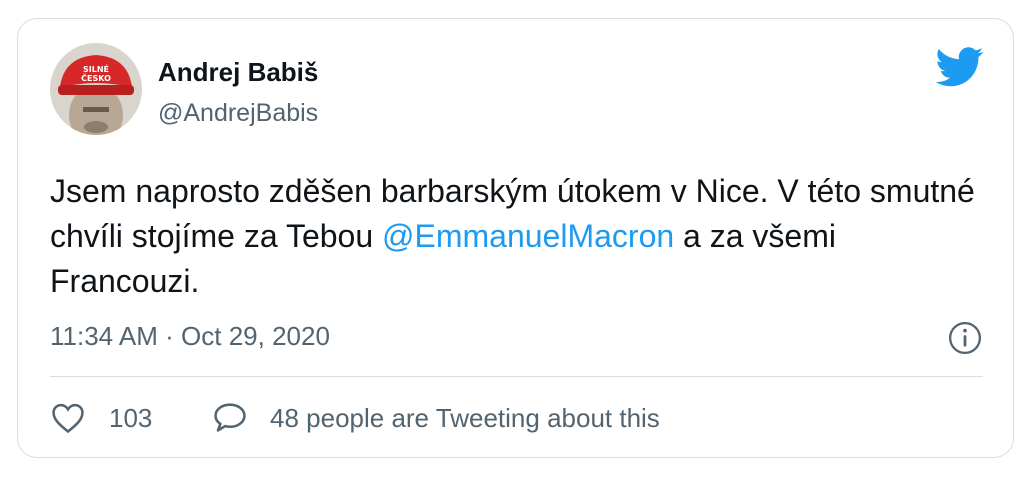  I want to click on avatar: SILNÉ ČESKO, so click(96, 89).